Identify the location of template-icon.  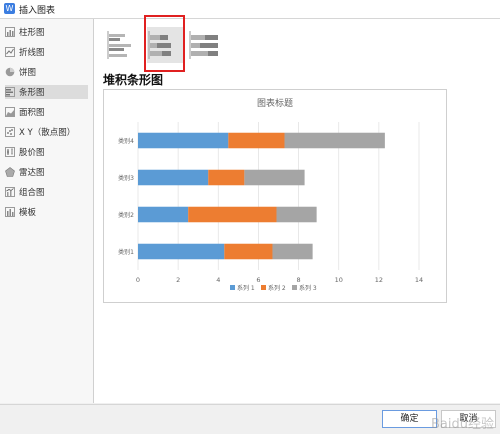
(10, 212).